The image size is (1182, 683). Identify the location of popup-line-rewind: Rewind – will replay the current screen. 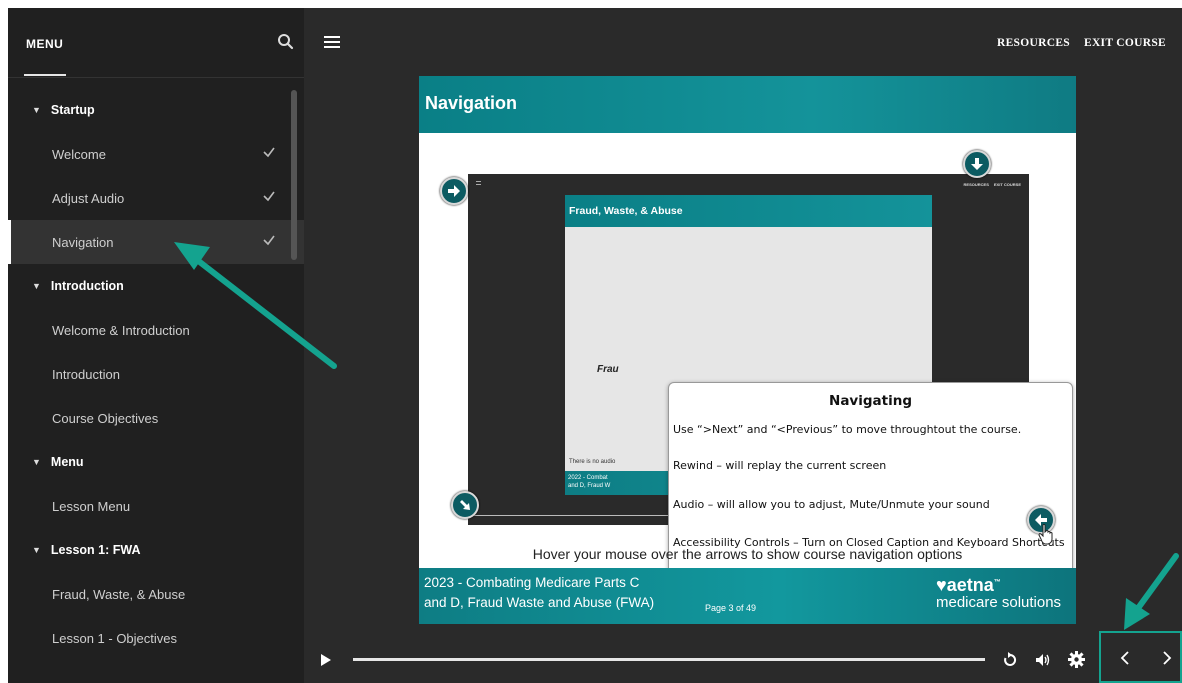
(780, 465).